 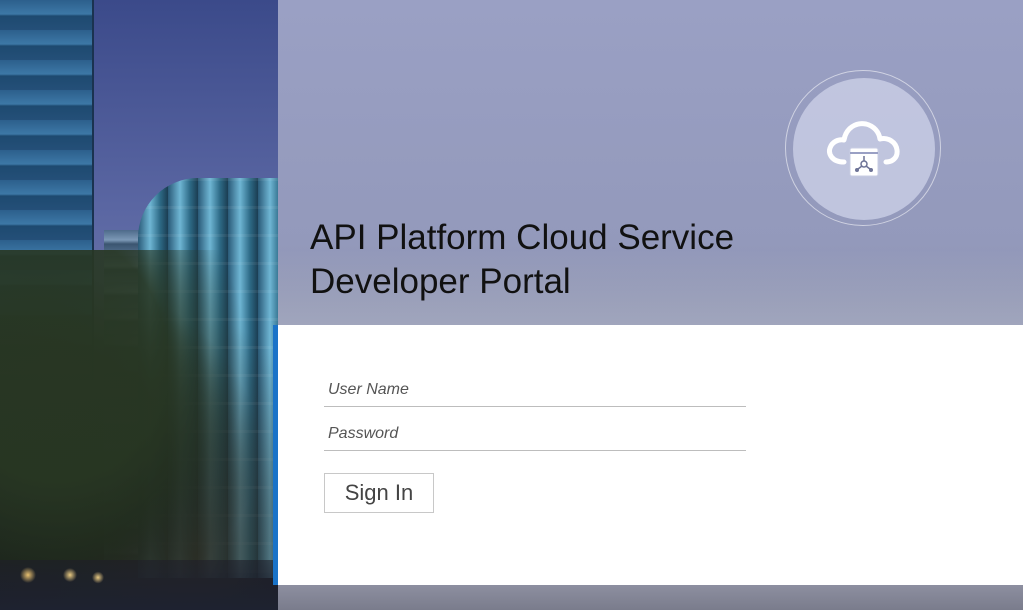 I want to click on background-bottom-strip, so click(x=650, y=597).